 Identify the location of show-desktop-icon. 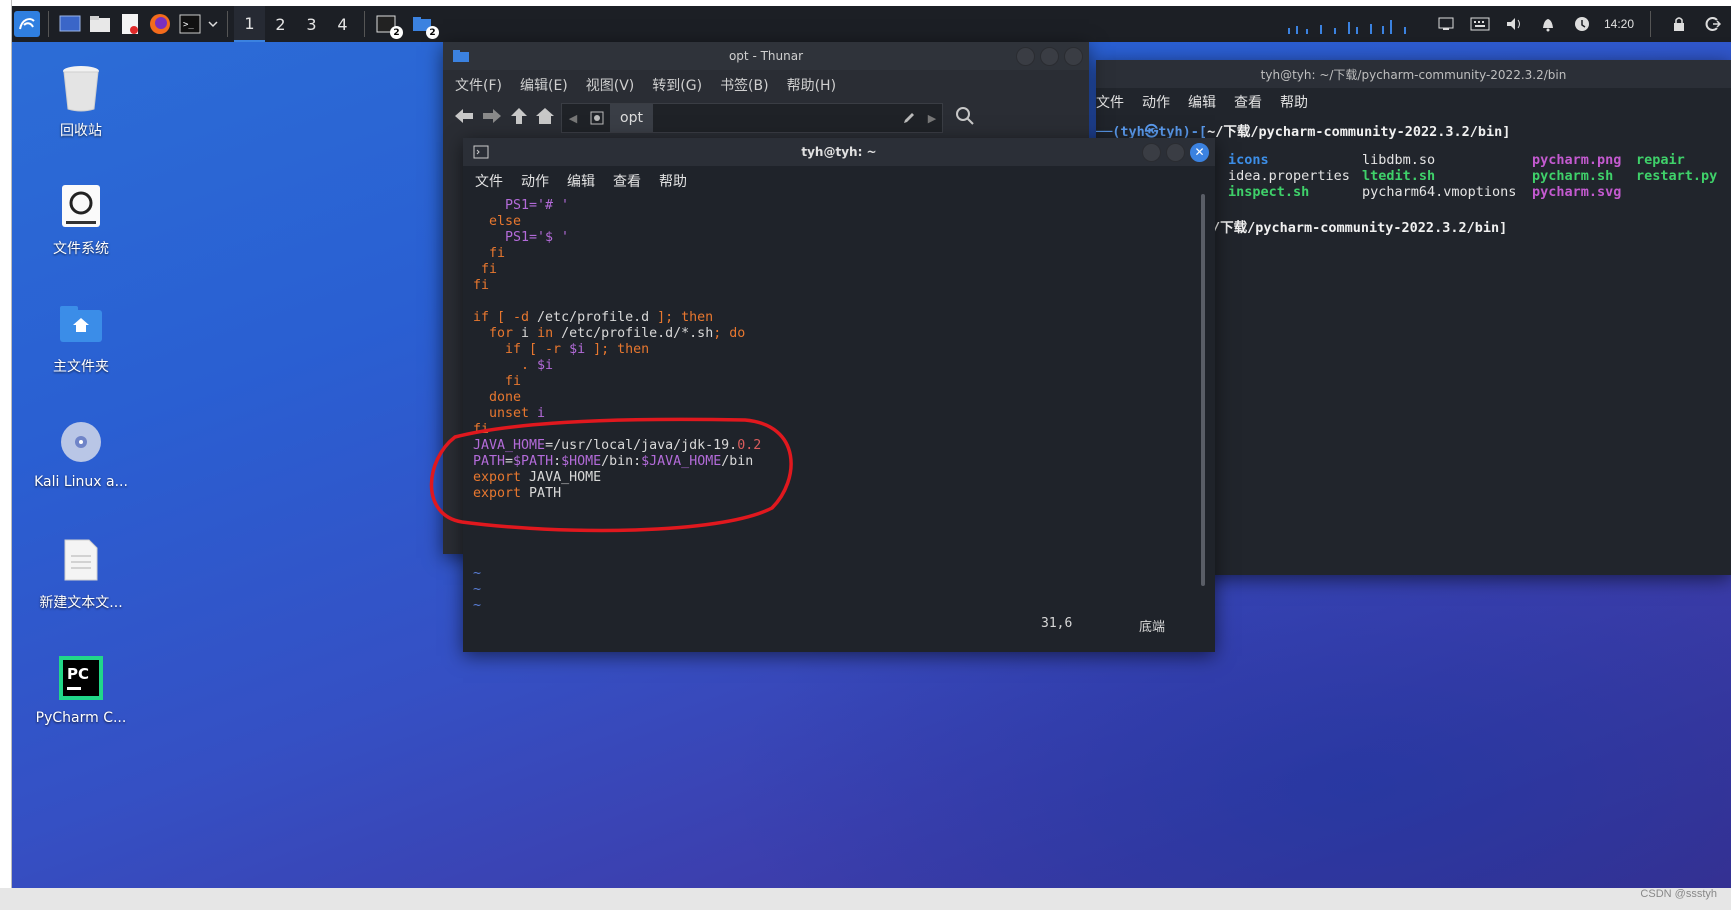
(70, 24).